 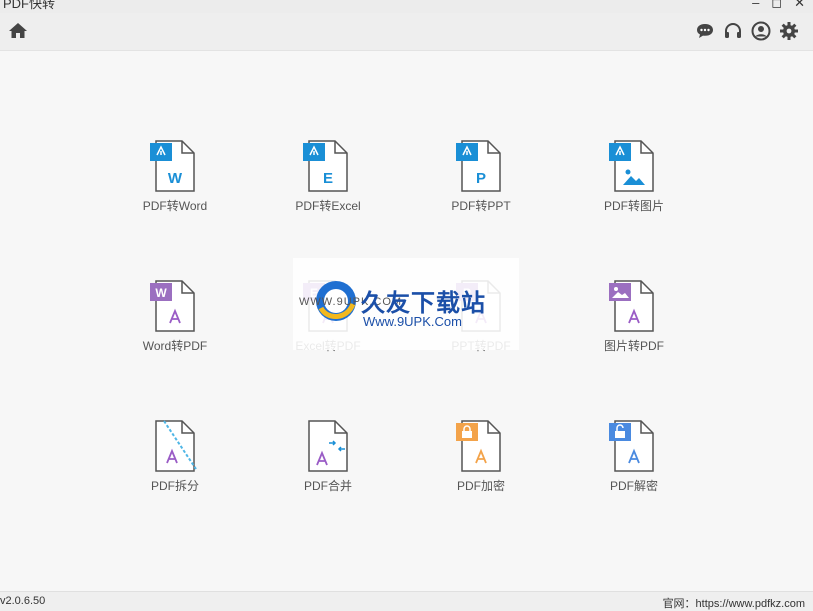 What do you see at coordinates (174, 486) in the screenshot?
I see `tile-label: PDF拆分` at bounding box center [174, 486].